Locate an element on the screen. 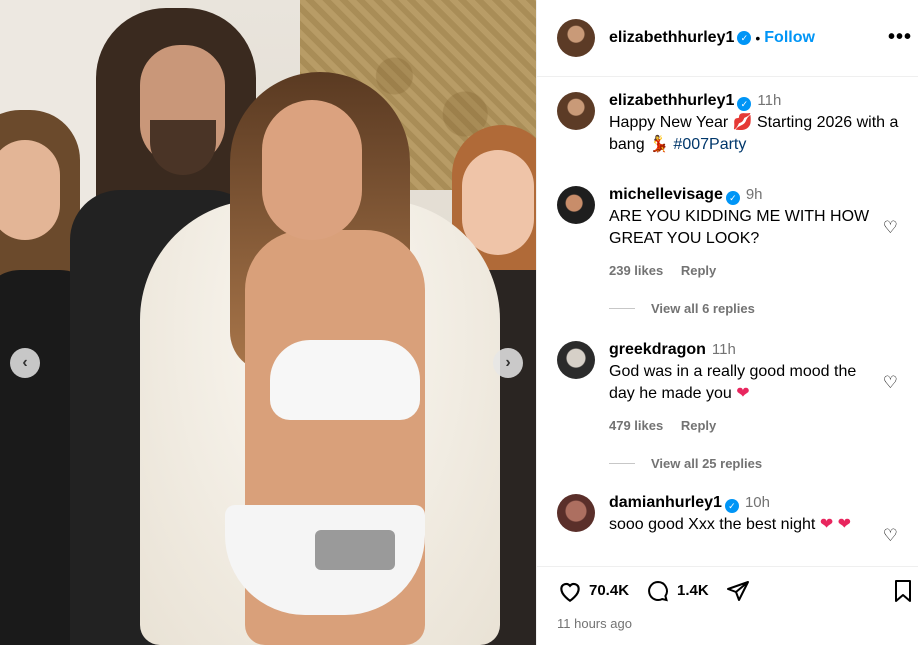 The height and width of the screenshot is (645, 918). follow-button: Follow is located at coordinates (789, 38).